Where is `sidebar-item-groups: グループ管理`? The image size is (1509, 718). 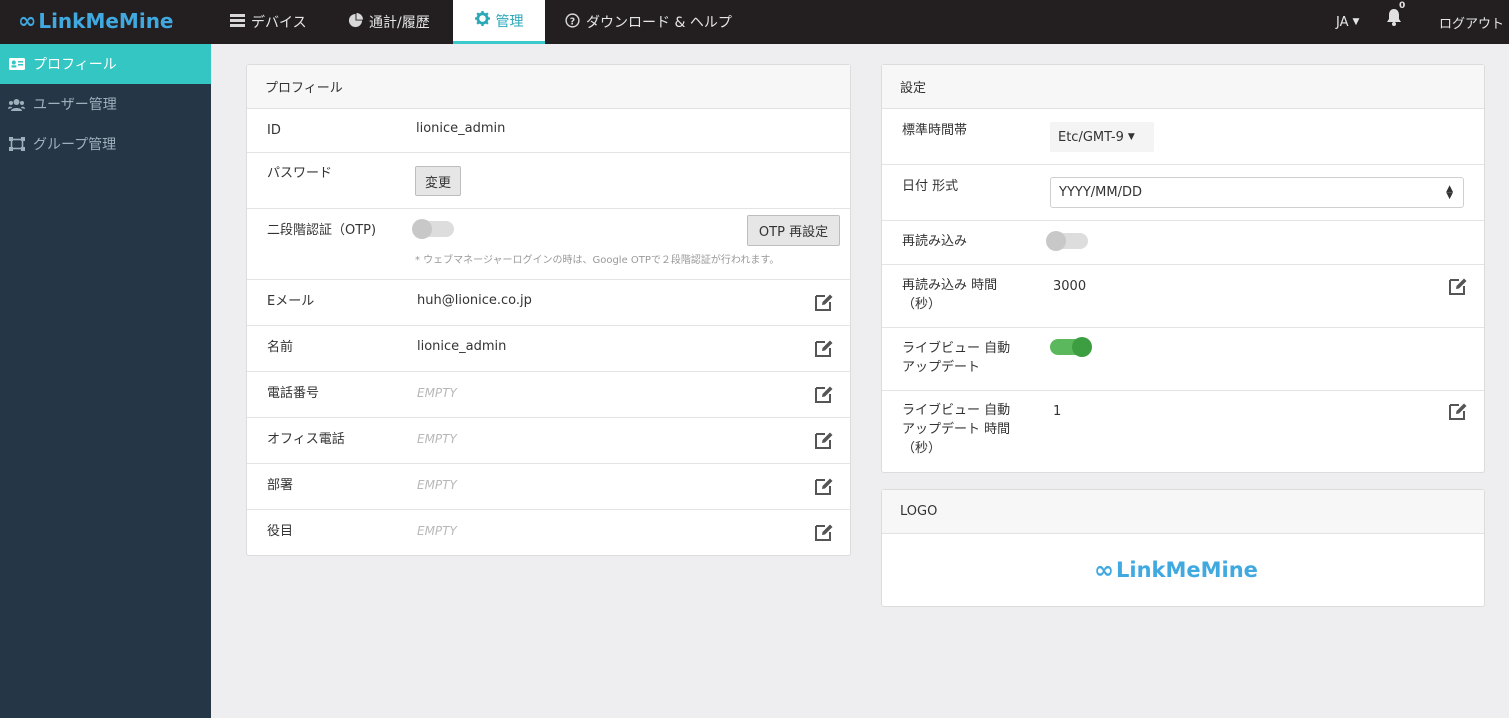 sidebar-item-groups: グループ管理 is located at coordinates (105, 144).